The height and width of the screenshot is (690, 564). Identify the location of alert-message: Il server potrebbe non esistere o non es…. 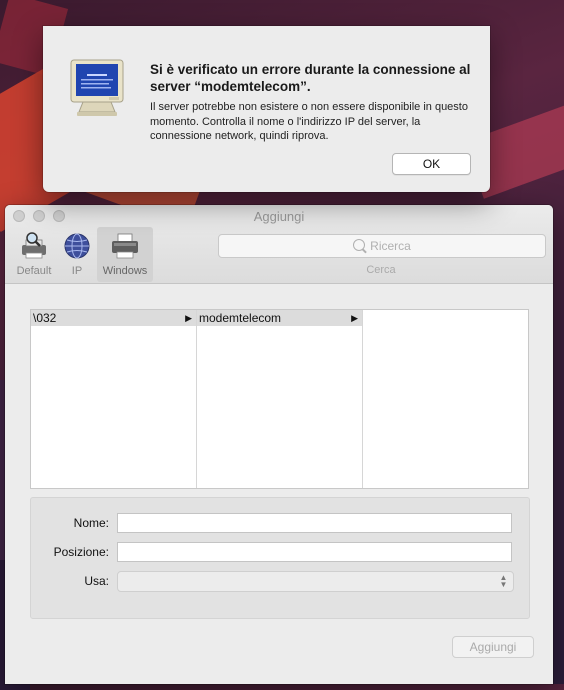
(309, 121).